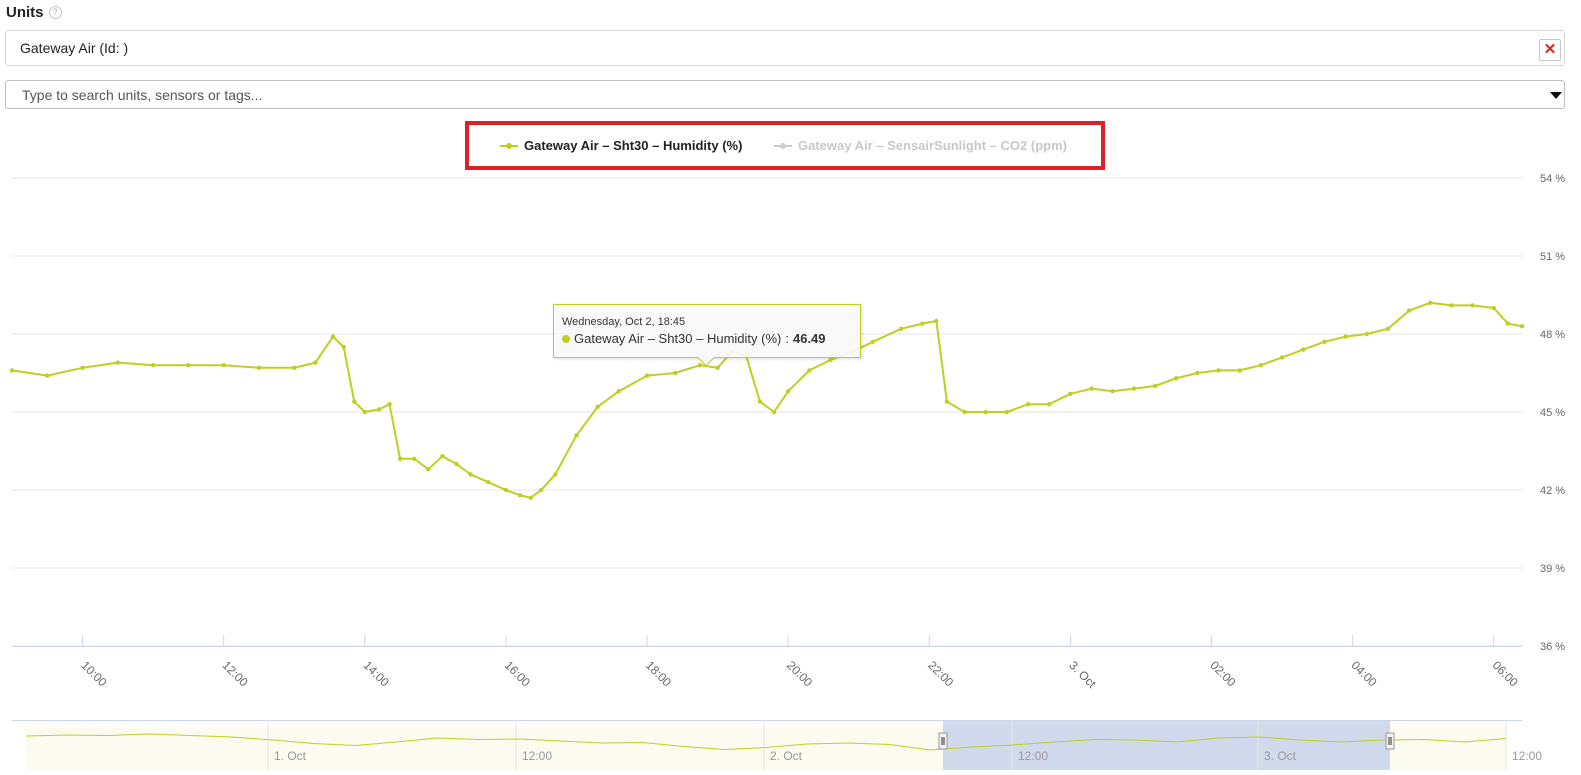  I want to click on y-tick-label: 36 %, so click(1552, 647).